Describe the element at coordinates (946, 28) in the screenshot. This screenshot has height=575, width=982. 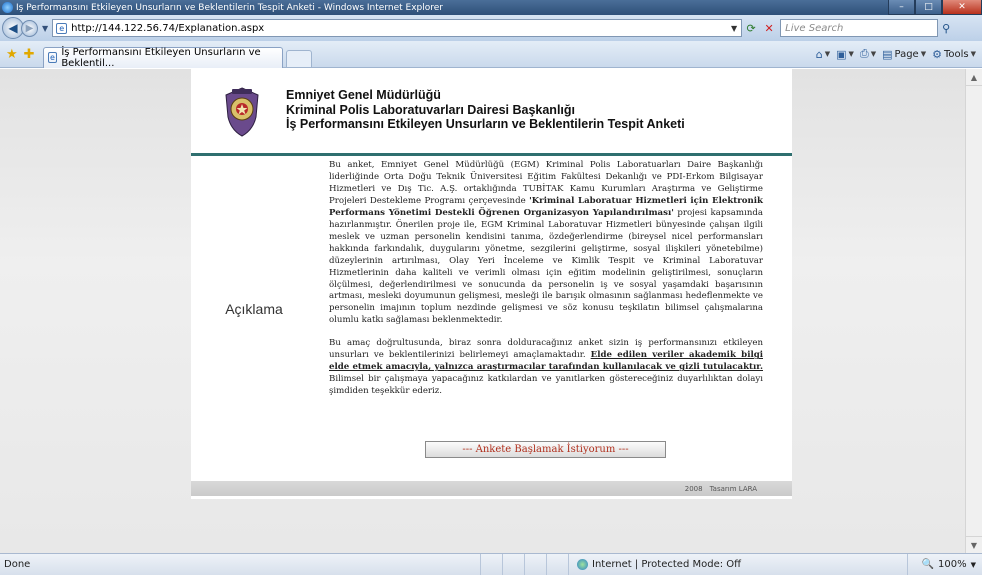
I see `search-icon: ⚲` at that location.